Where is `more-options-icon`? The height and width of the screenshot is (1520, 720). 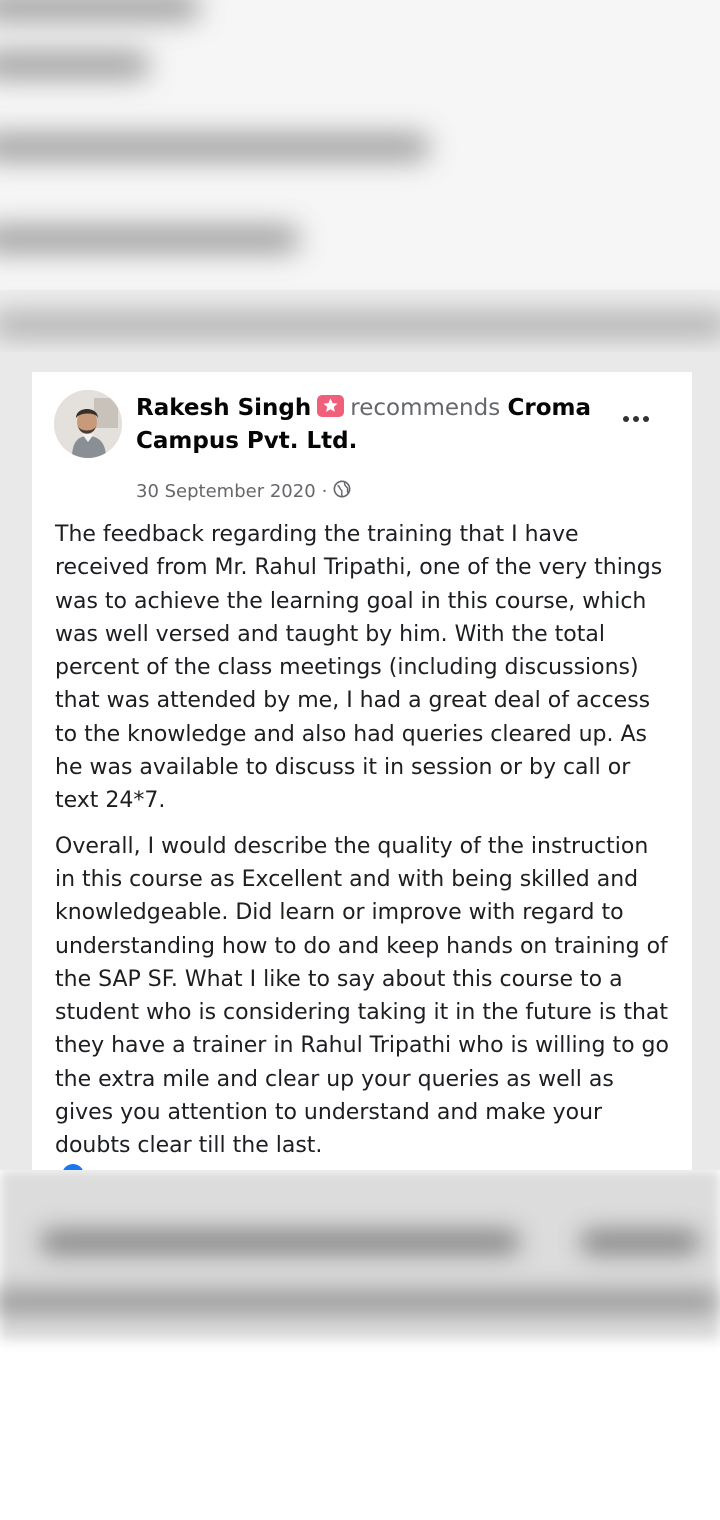
more-options-icon is located at coordinates (636, 419).